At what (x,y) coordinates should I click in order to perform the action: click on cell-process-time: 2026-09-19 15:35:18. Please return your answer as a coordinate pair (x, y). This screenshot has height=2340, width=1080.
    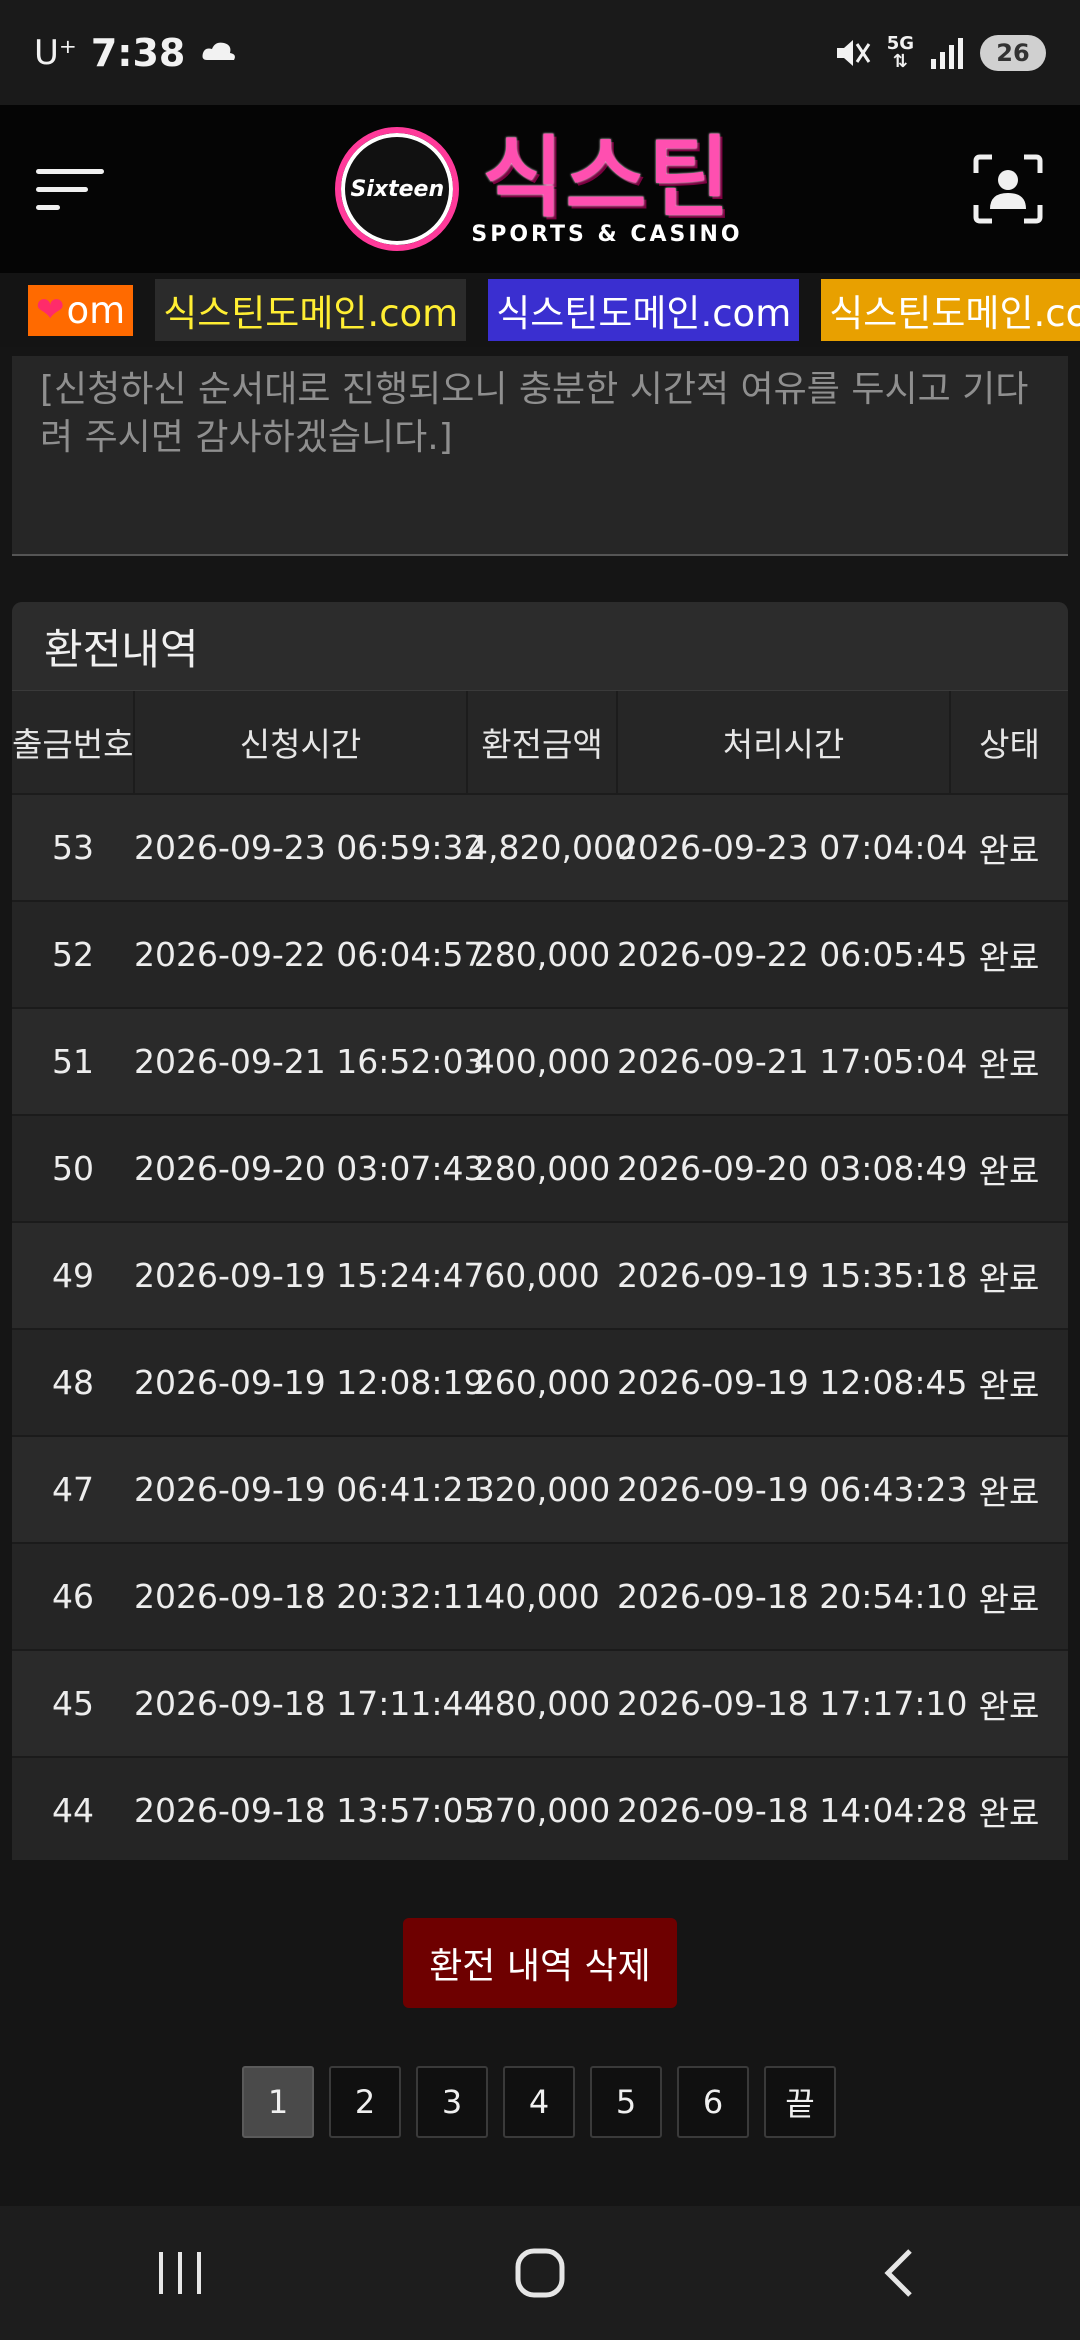
    Looking at the image, I should click on (792, 1276).